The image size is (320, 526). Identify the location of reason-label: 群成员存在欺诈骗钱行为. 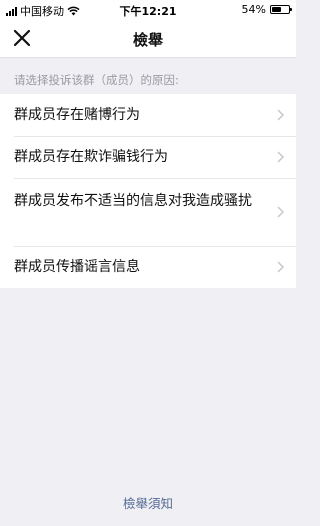
(91, 157).